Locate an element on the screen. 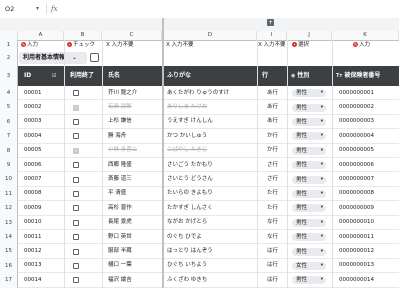 This screenshot has width=399, height=288. table-row: 00005 小林 多喜二 こばやし たきじ か行 男性 ▾ 0000000005 is located at coordinates (208, 151).